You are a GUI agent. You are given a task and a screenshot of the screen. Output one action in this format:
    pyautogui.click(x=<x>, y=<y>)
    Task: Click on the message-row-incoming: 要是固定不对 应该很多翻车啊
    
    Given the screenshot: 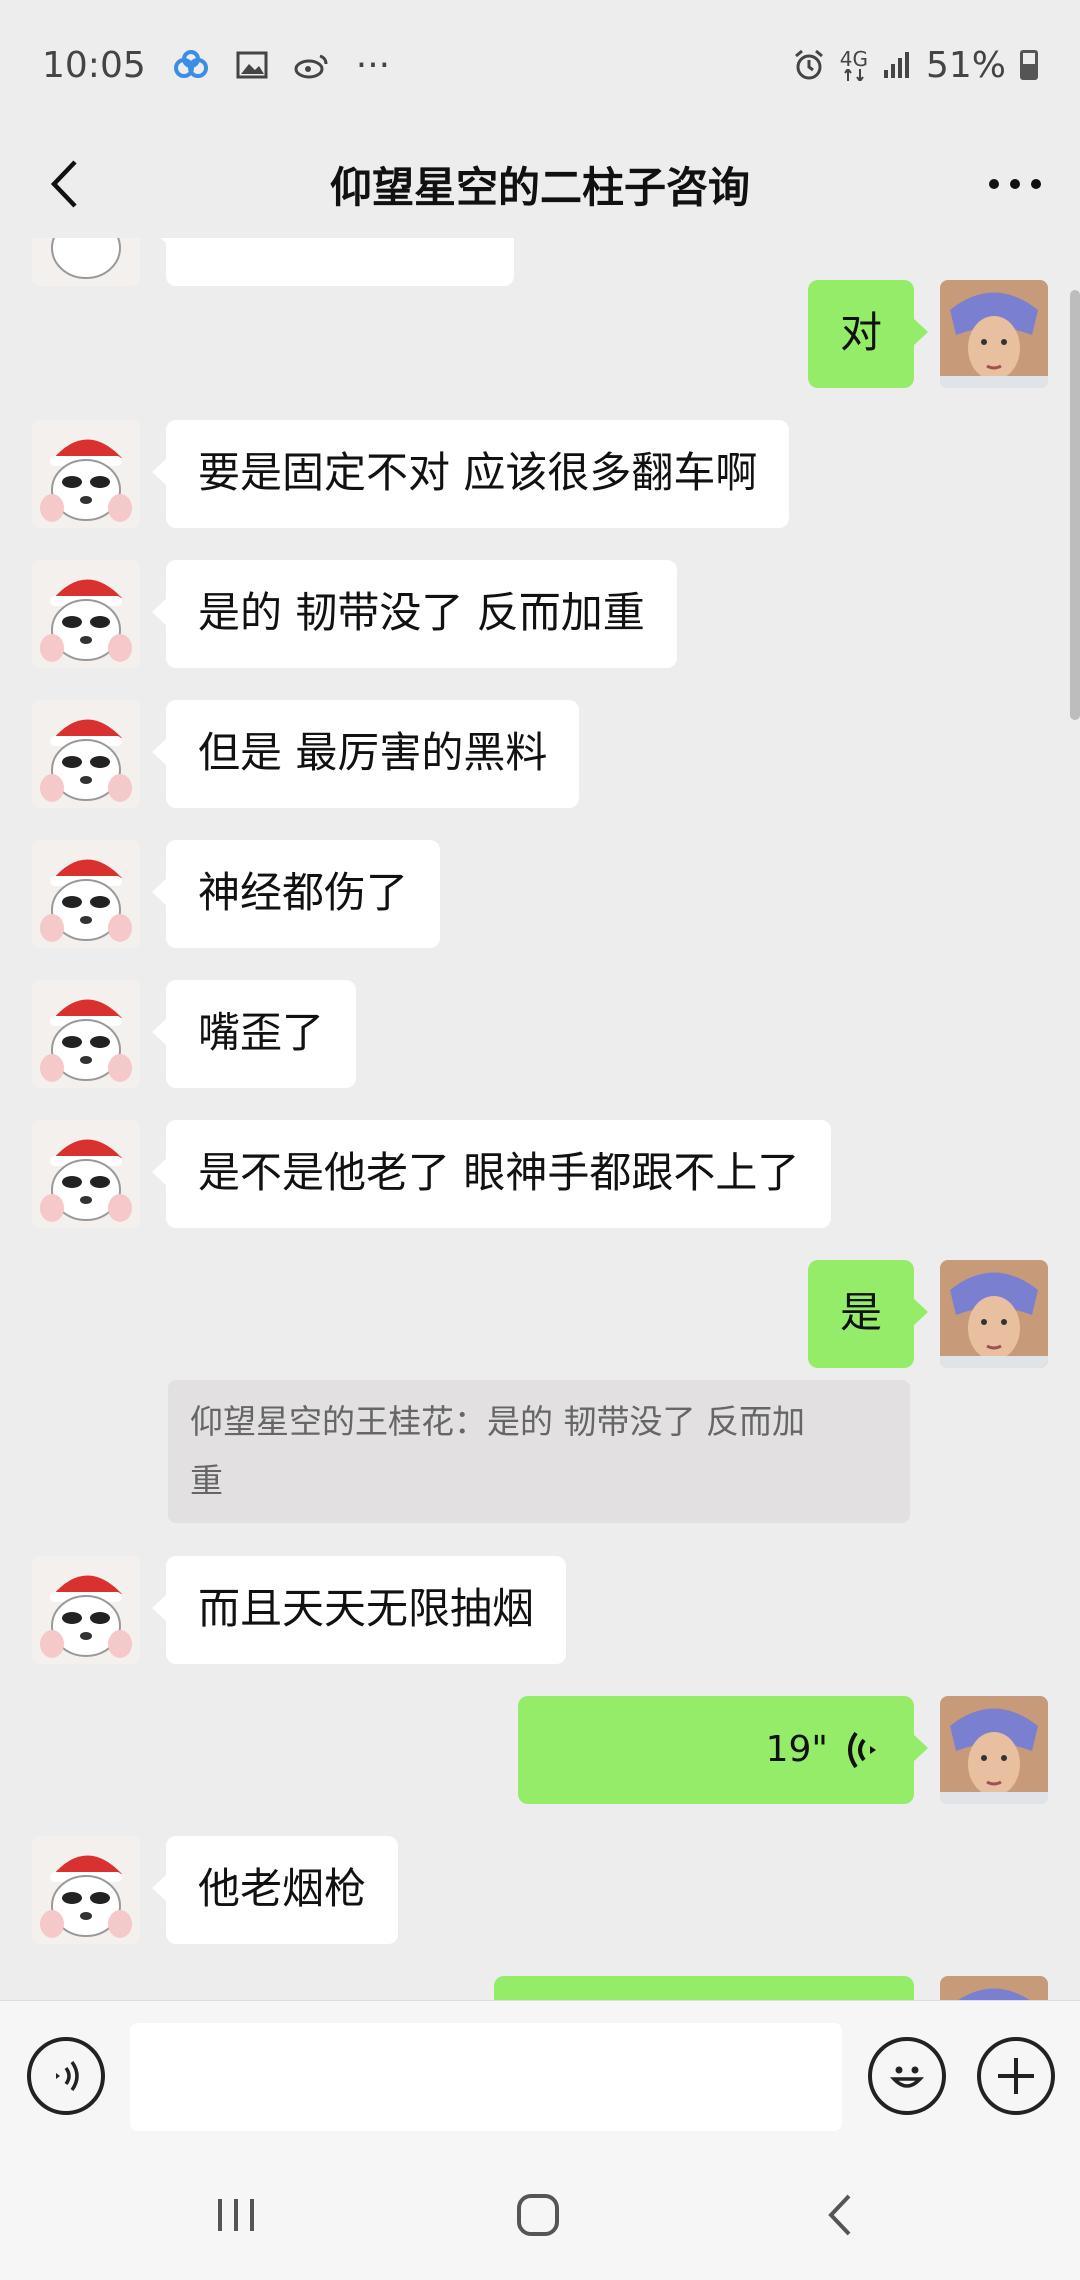 What is the action you would take?
    pyautogui.click(x=411, y=474)
    